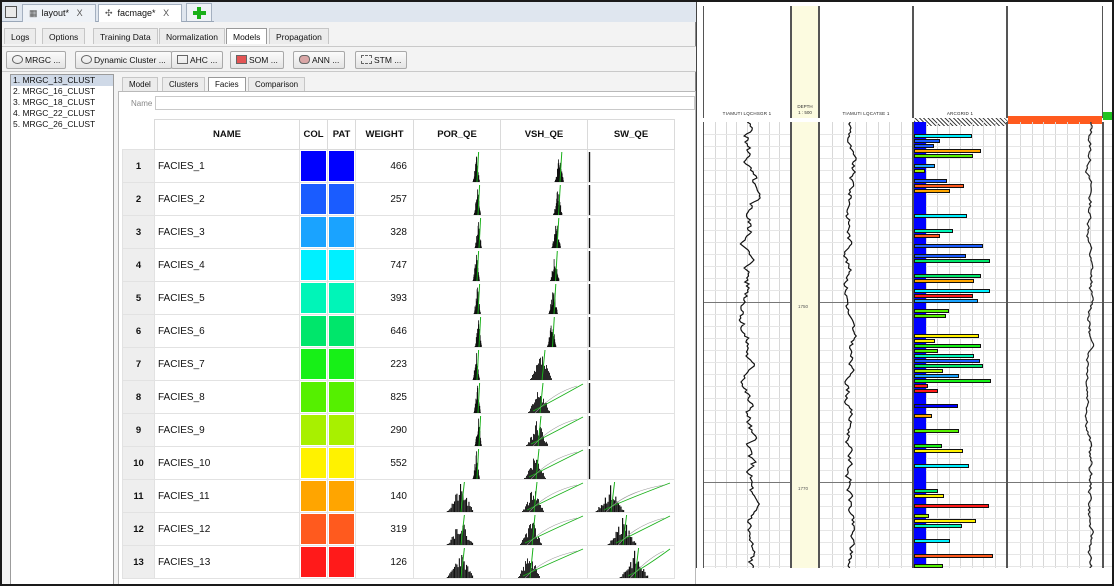  What do you see at coordinates (227, 496) in the screenshot?
I see `facies-name-cell: FACIES_11` at bounding box center [227, 496].